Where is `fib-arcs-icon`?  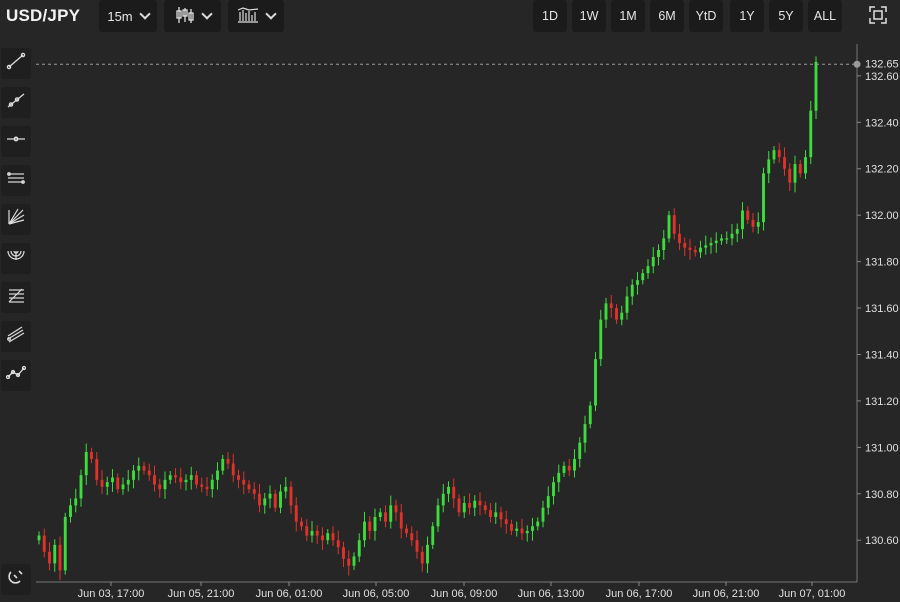
fib-arcs-icon is located at coordinates (16, 258).